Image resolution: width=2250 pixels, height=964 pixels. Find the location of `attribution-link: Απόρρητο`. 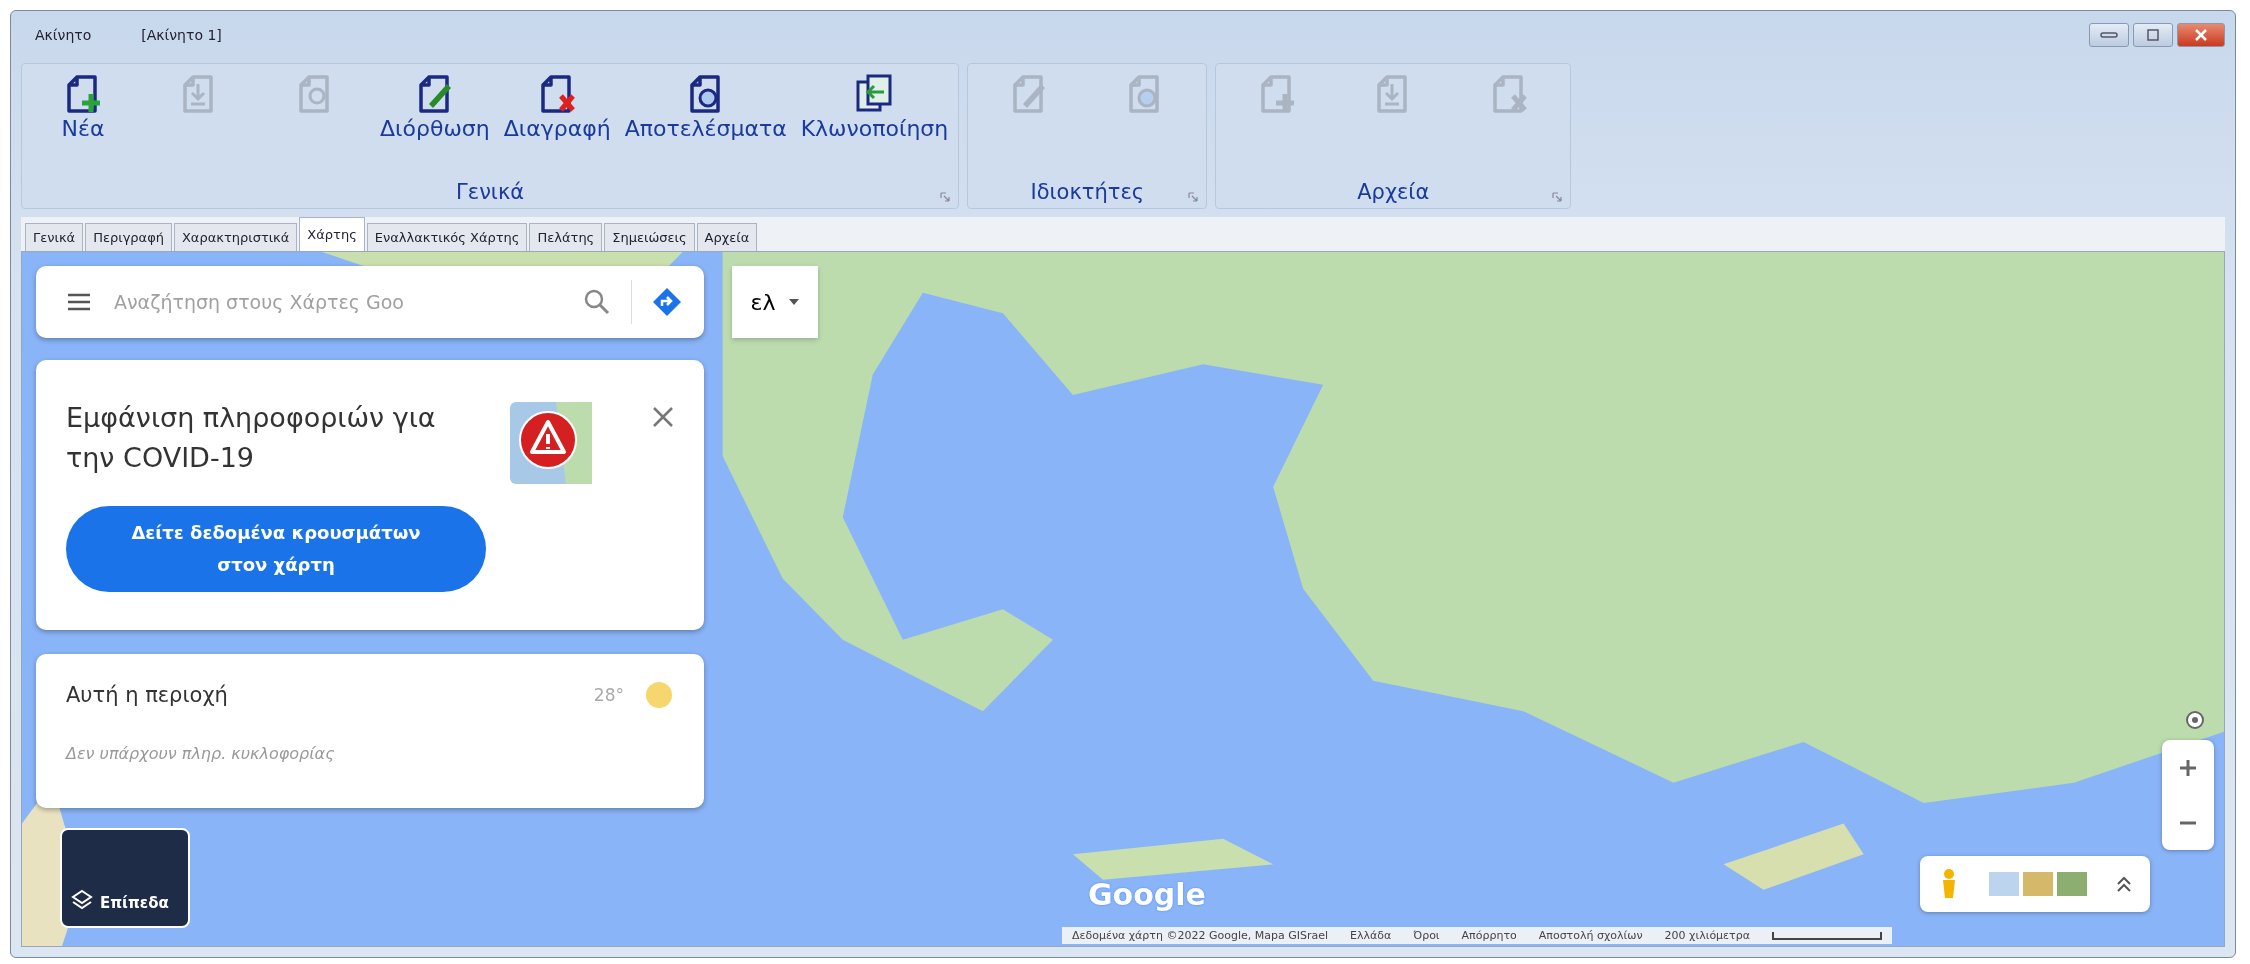

attribution-link: Απόρρητο is located at coordinates (1489, 935).